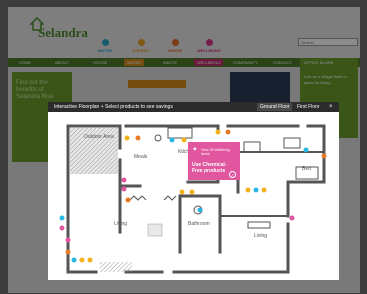 The height and width of the screenshot is (294, 367). I want to click on room-living-1: Living, so click(121, 224).